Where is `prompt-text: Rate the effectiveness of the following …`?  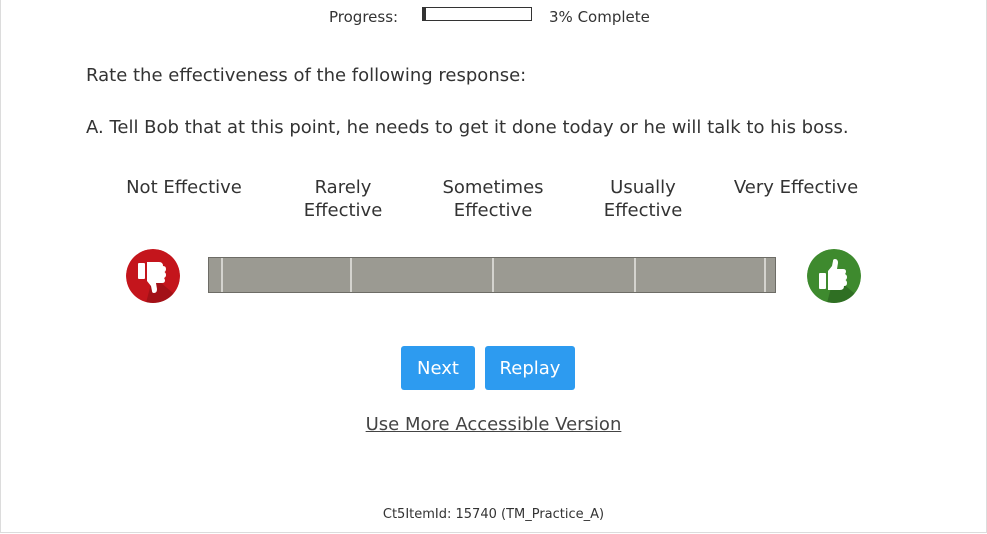 prompt-text: Rate the effectiveness of the following … is located at coordinates (306, 75).